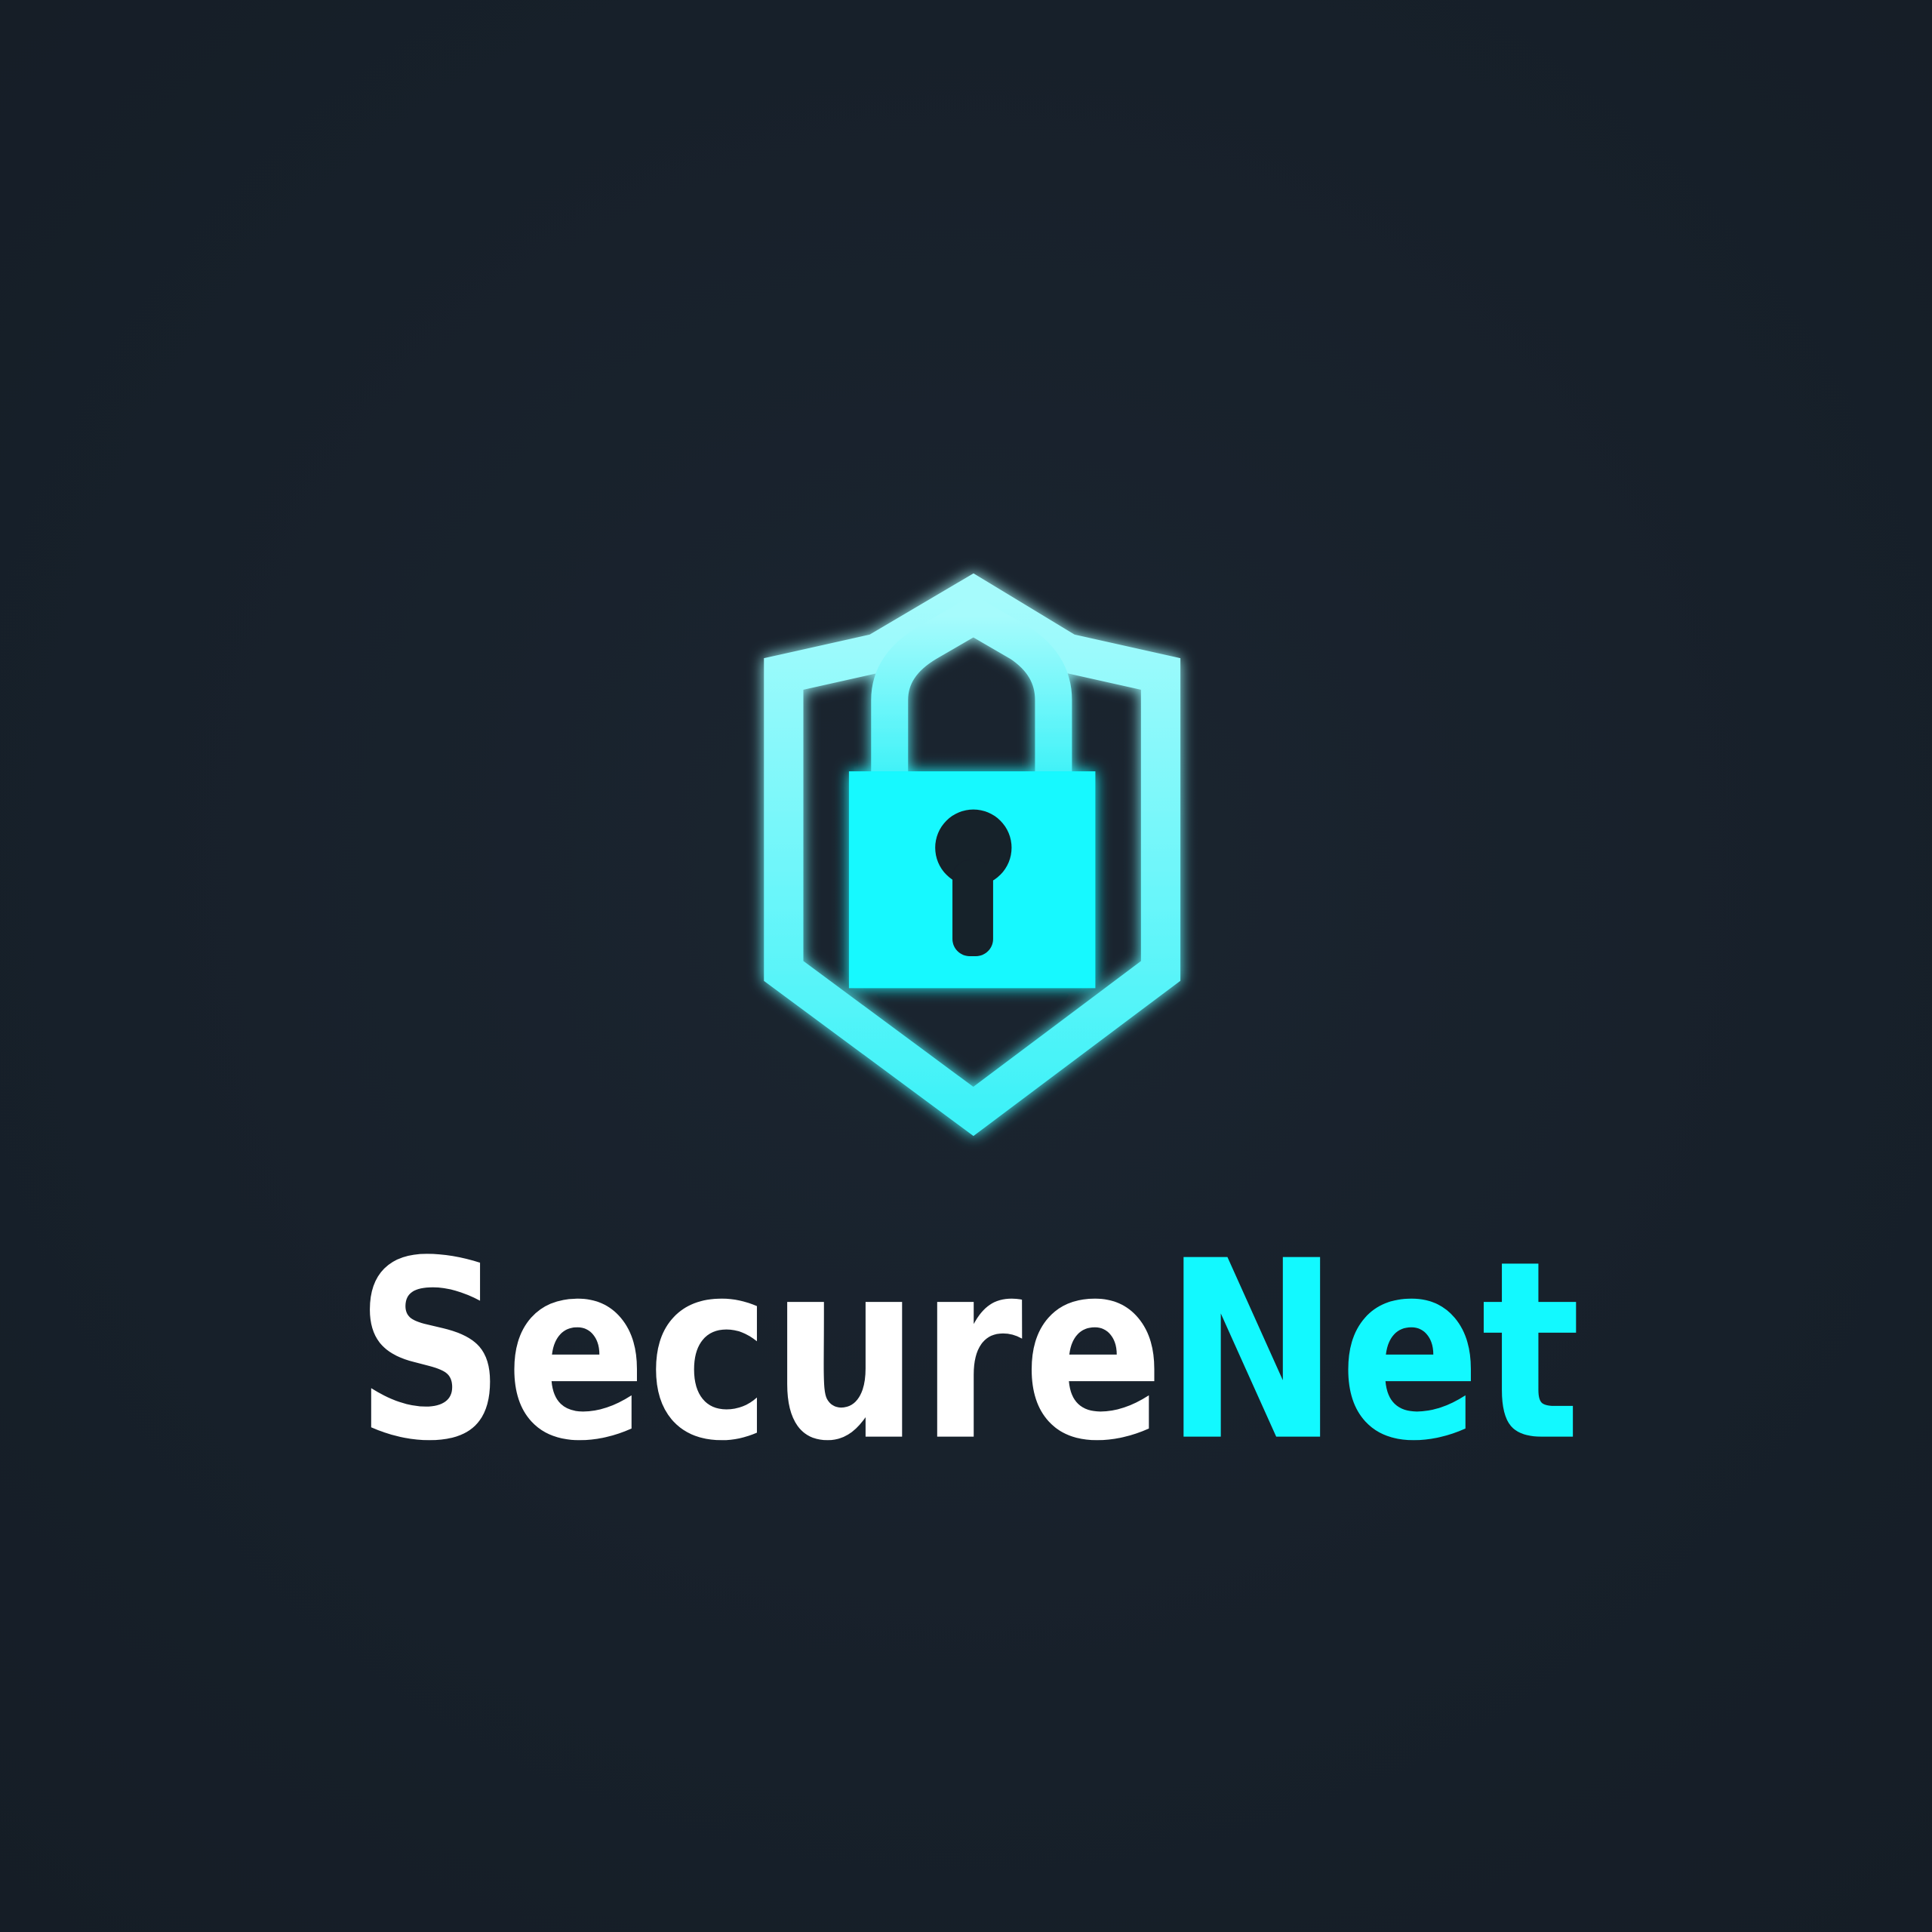  I want to click on lock-shackle, so click(971, 686).